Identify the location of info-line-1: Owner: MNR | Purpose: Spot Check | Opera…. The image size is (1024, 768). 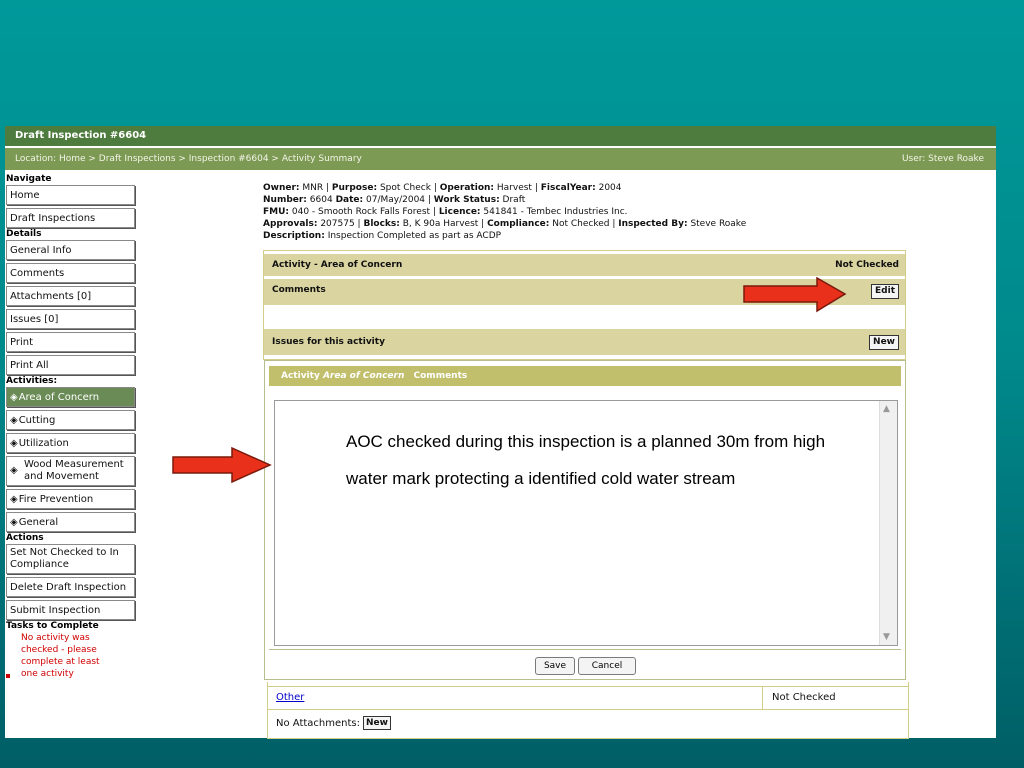
(442, 188).